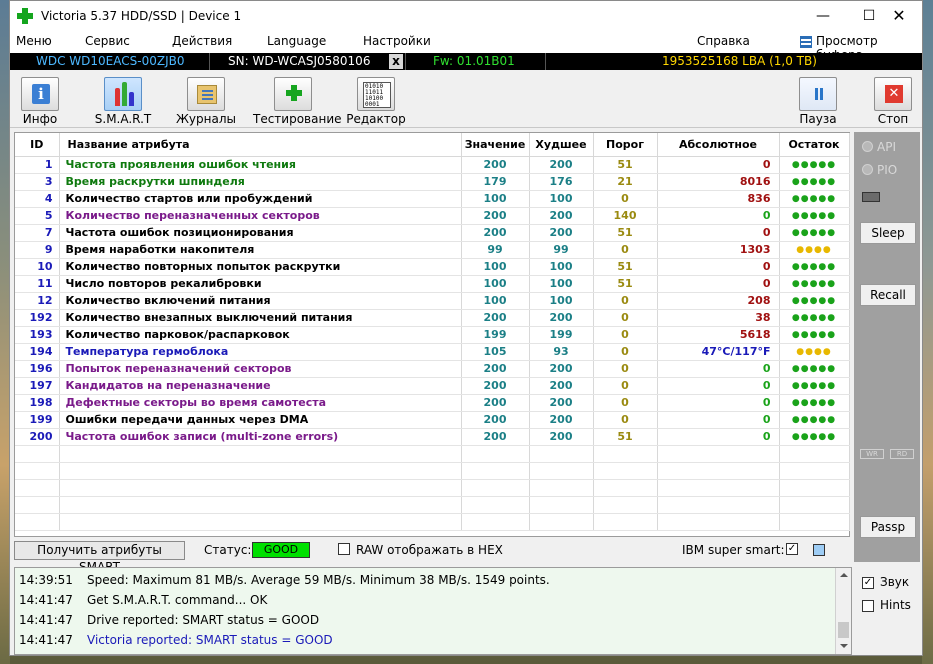 The height and width of the screenshot is (664, 933). I want to click on smart-button: S.M.A.R.T, so click(123, 101).